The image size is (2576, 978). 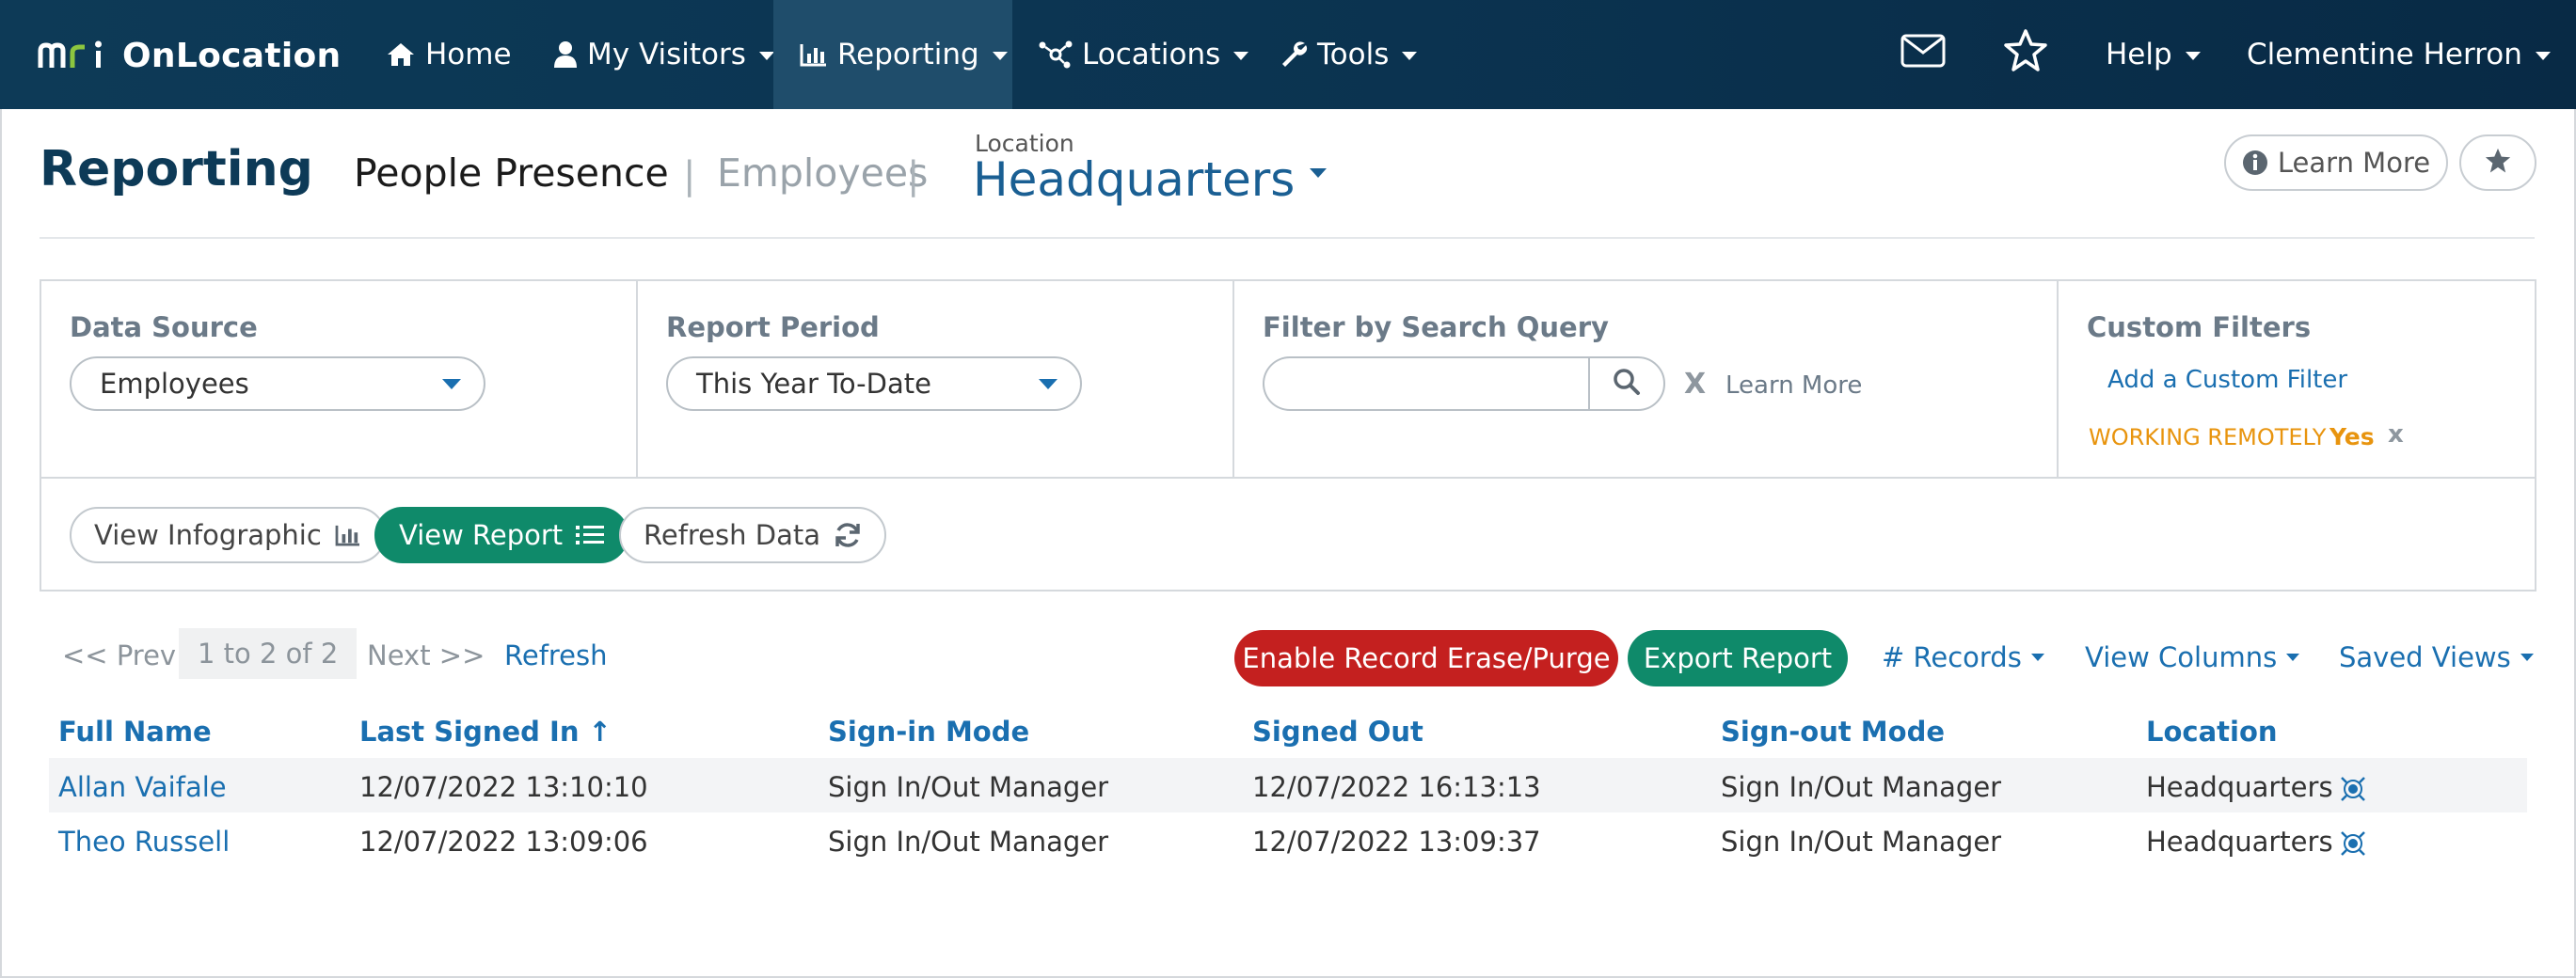 What do you see at coordinates (1426, 383) in the screenshot?
I see `search-input` at bounding box center [1426, 383].